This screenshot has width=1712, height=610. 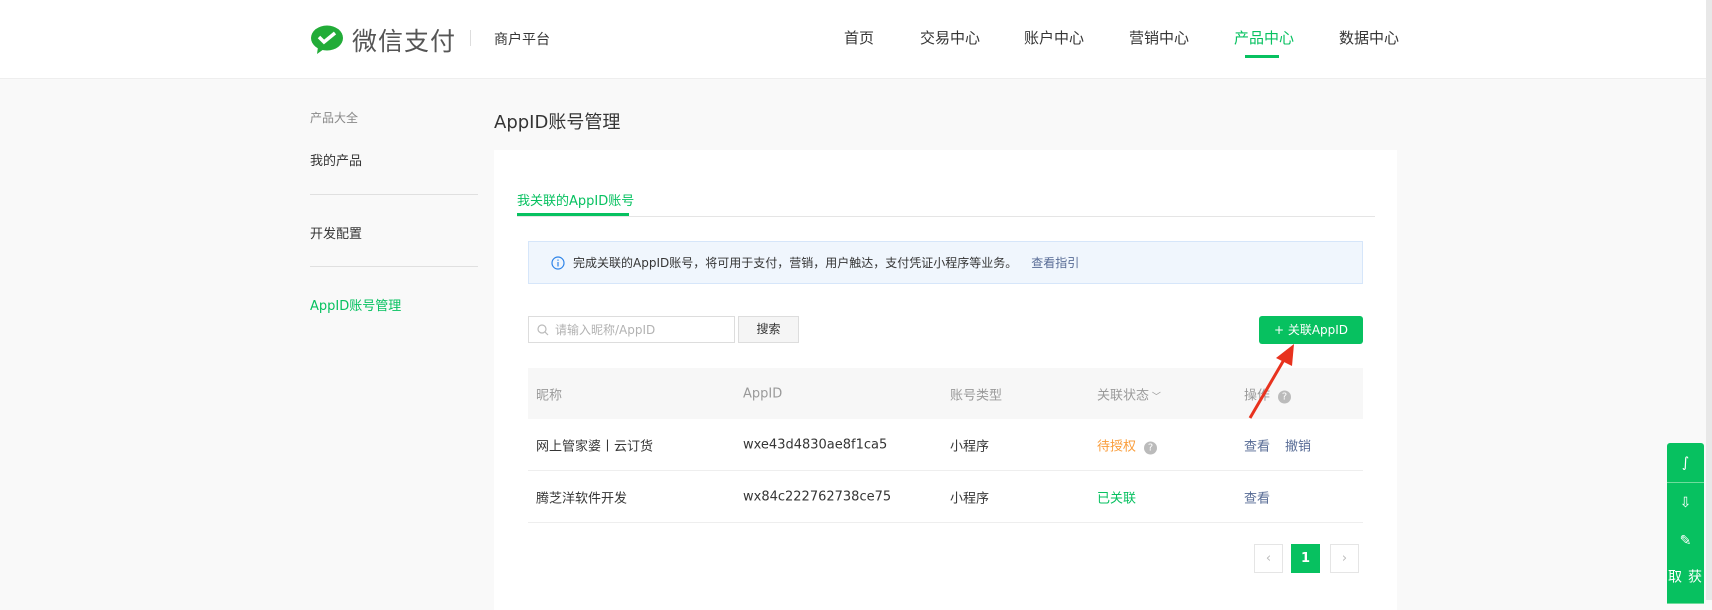 I want to click on nav-active-indicator, so click(x=1262, y=56).